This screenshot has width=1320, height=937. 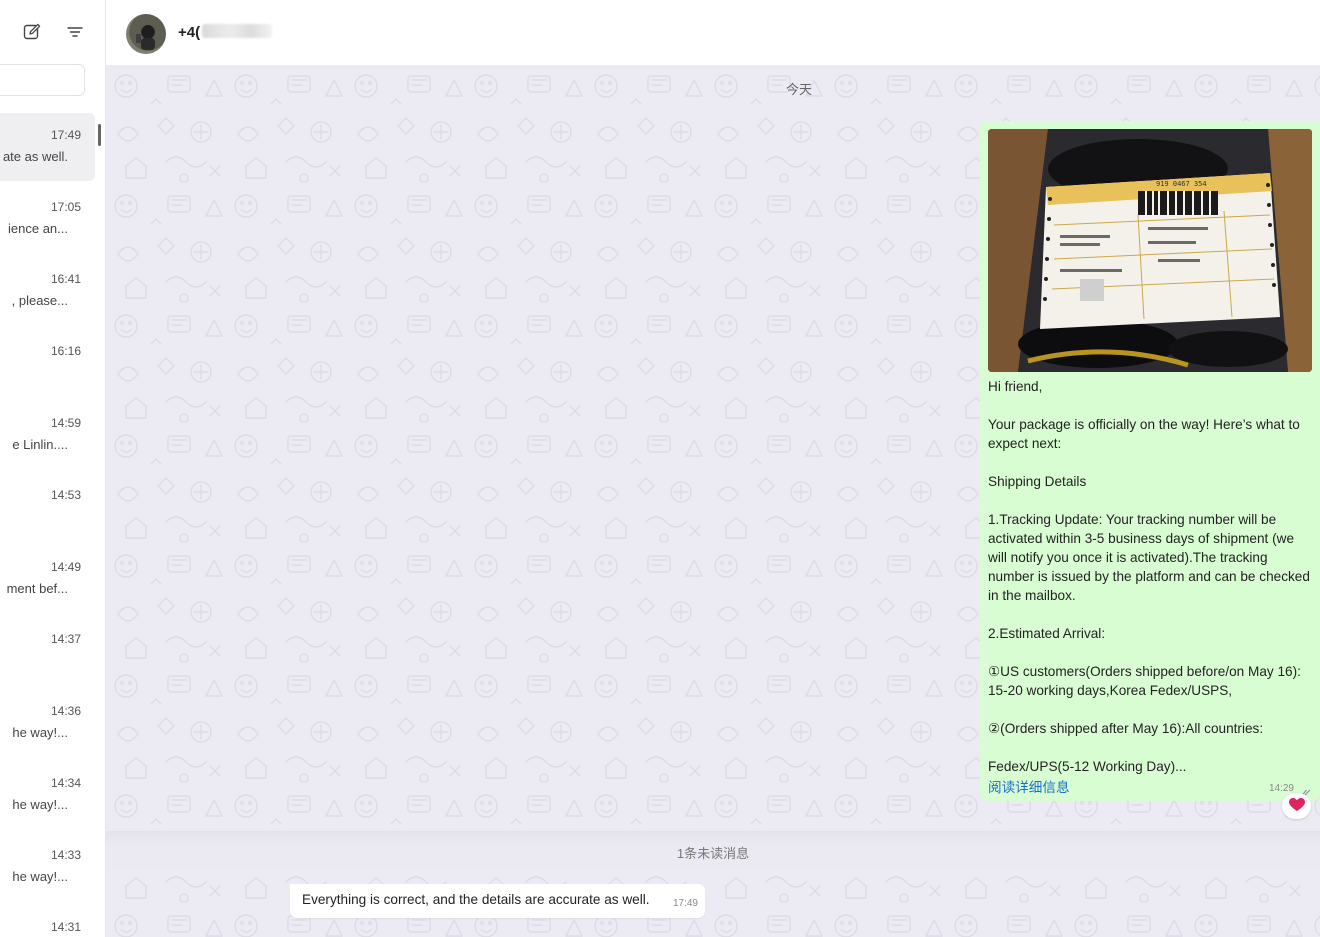 I want to click on contact-name: +4(, so click(x=189, y=32).